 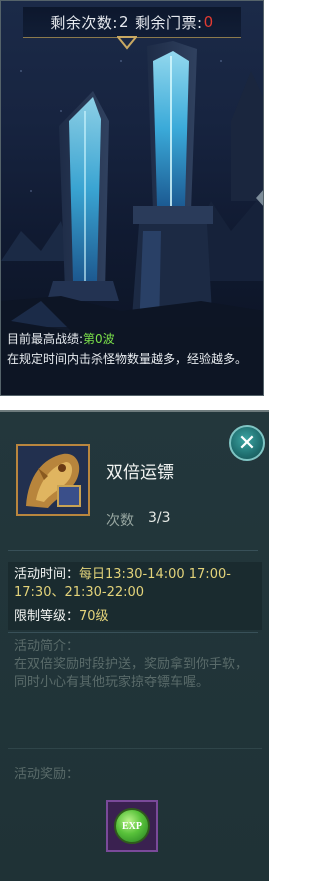 What do you see at coordinates (47, 574) in the screenshot?
I see `time-label: 活动时间：` at bounding box center [47, 574].